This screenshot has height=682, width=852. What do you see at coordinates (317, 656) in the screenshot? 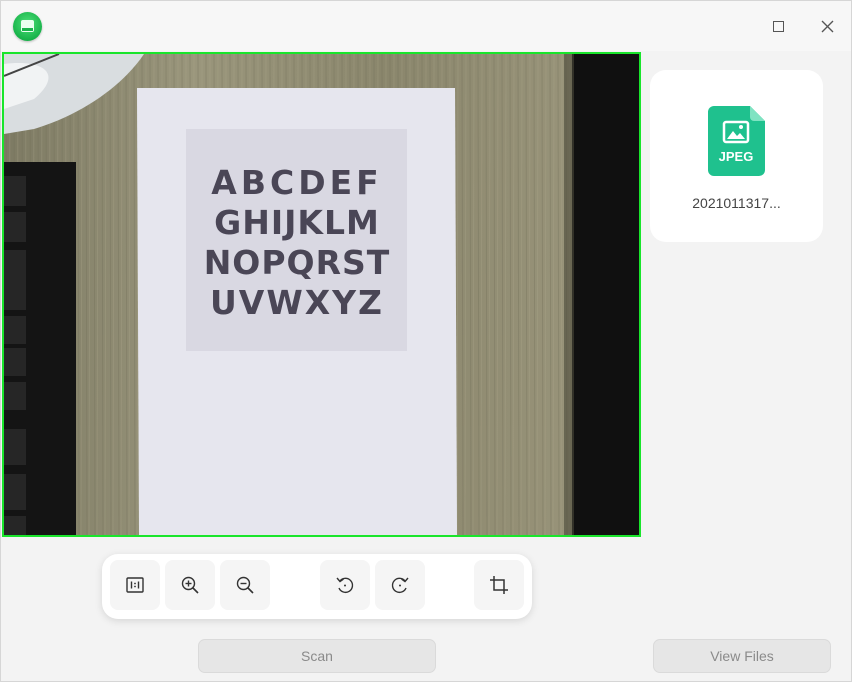
I see `scan-button: Scan` at bounding box center [317, 656].